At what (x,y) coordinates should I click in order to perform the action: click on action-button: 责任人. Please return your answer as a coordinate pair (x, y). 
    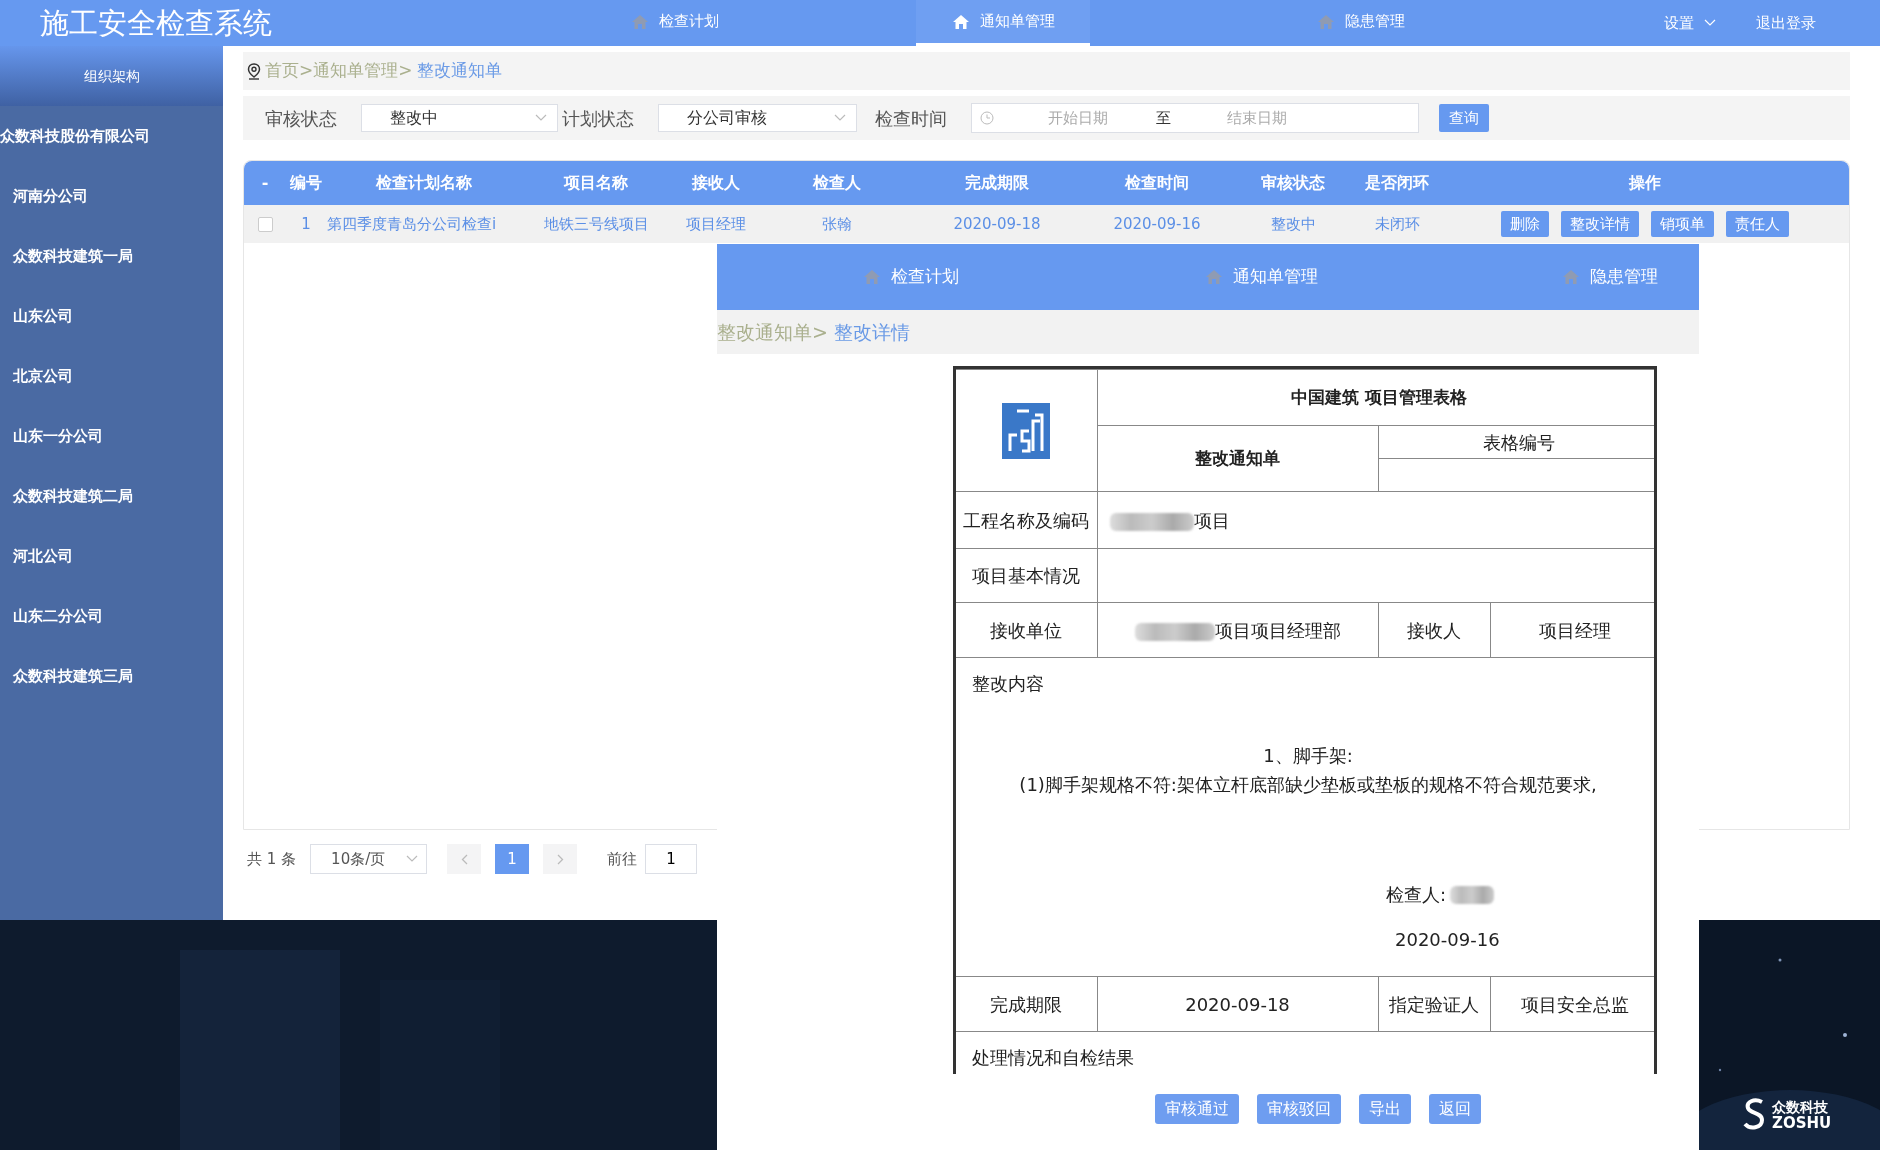
    Looking at the image, I should click on (1757, 224).